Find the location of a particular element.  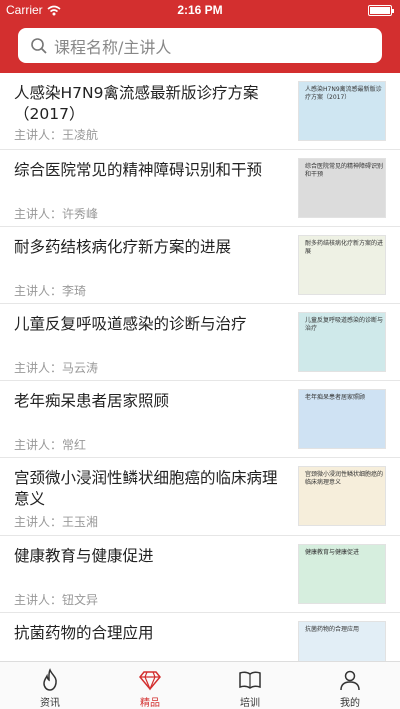

thumbnail-title: 宫颈微小浸润性鳞状细胞癌的临床病理意义 is located at coordinates (344, 478).